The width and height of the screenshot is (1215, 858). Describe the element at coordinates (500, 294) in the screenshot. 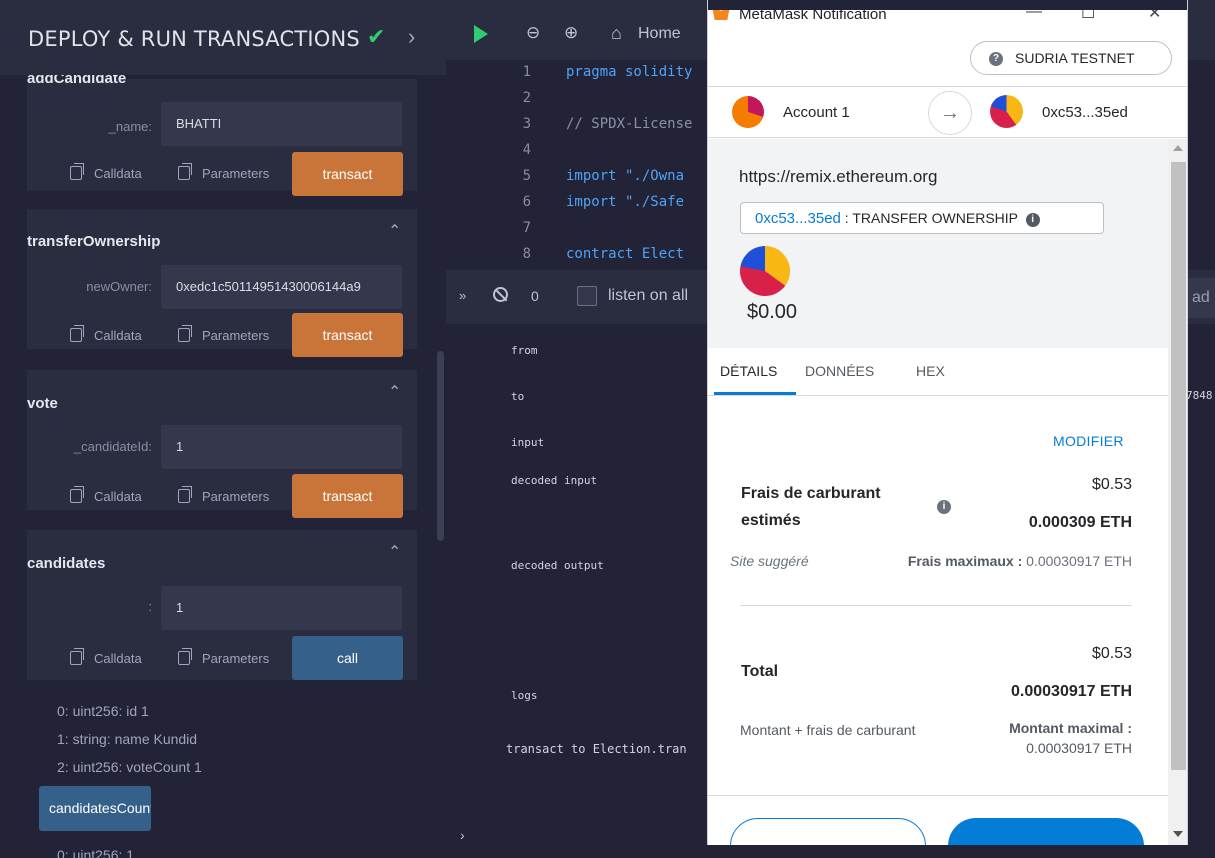

I see `clear-console-icon` at that location.